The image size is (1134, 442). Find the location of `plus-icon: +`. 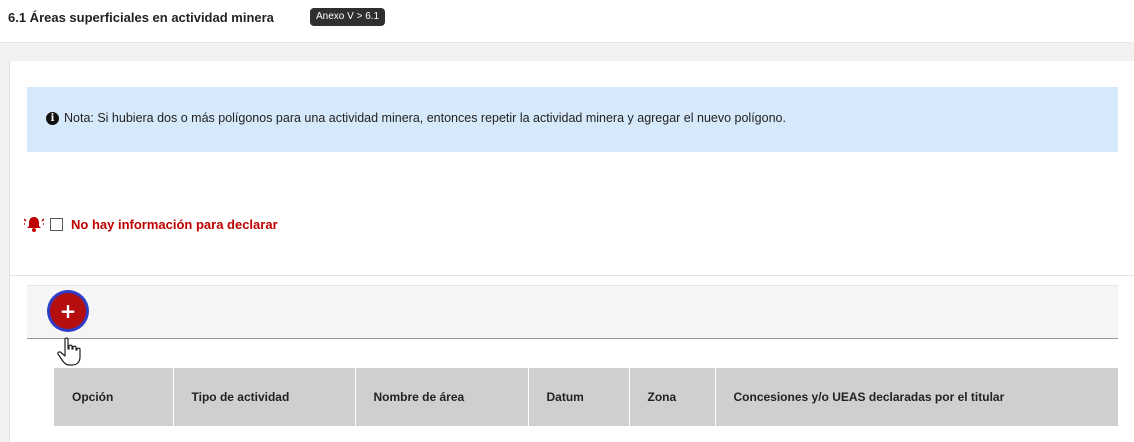

plus-icon: + is located at coordinates (68, 311).